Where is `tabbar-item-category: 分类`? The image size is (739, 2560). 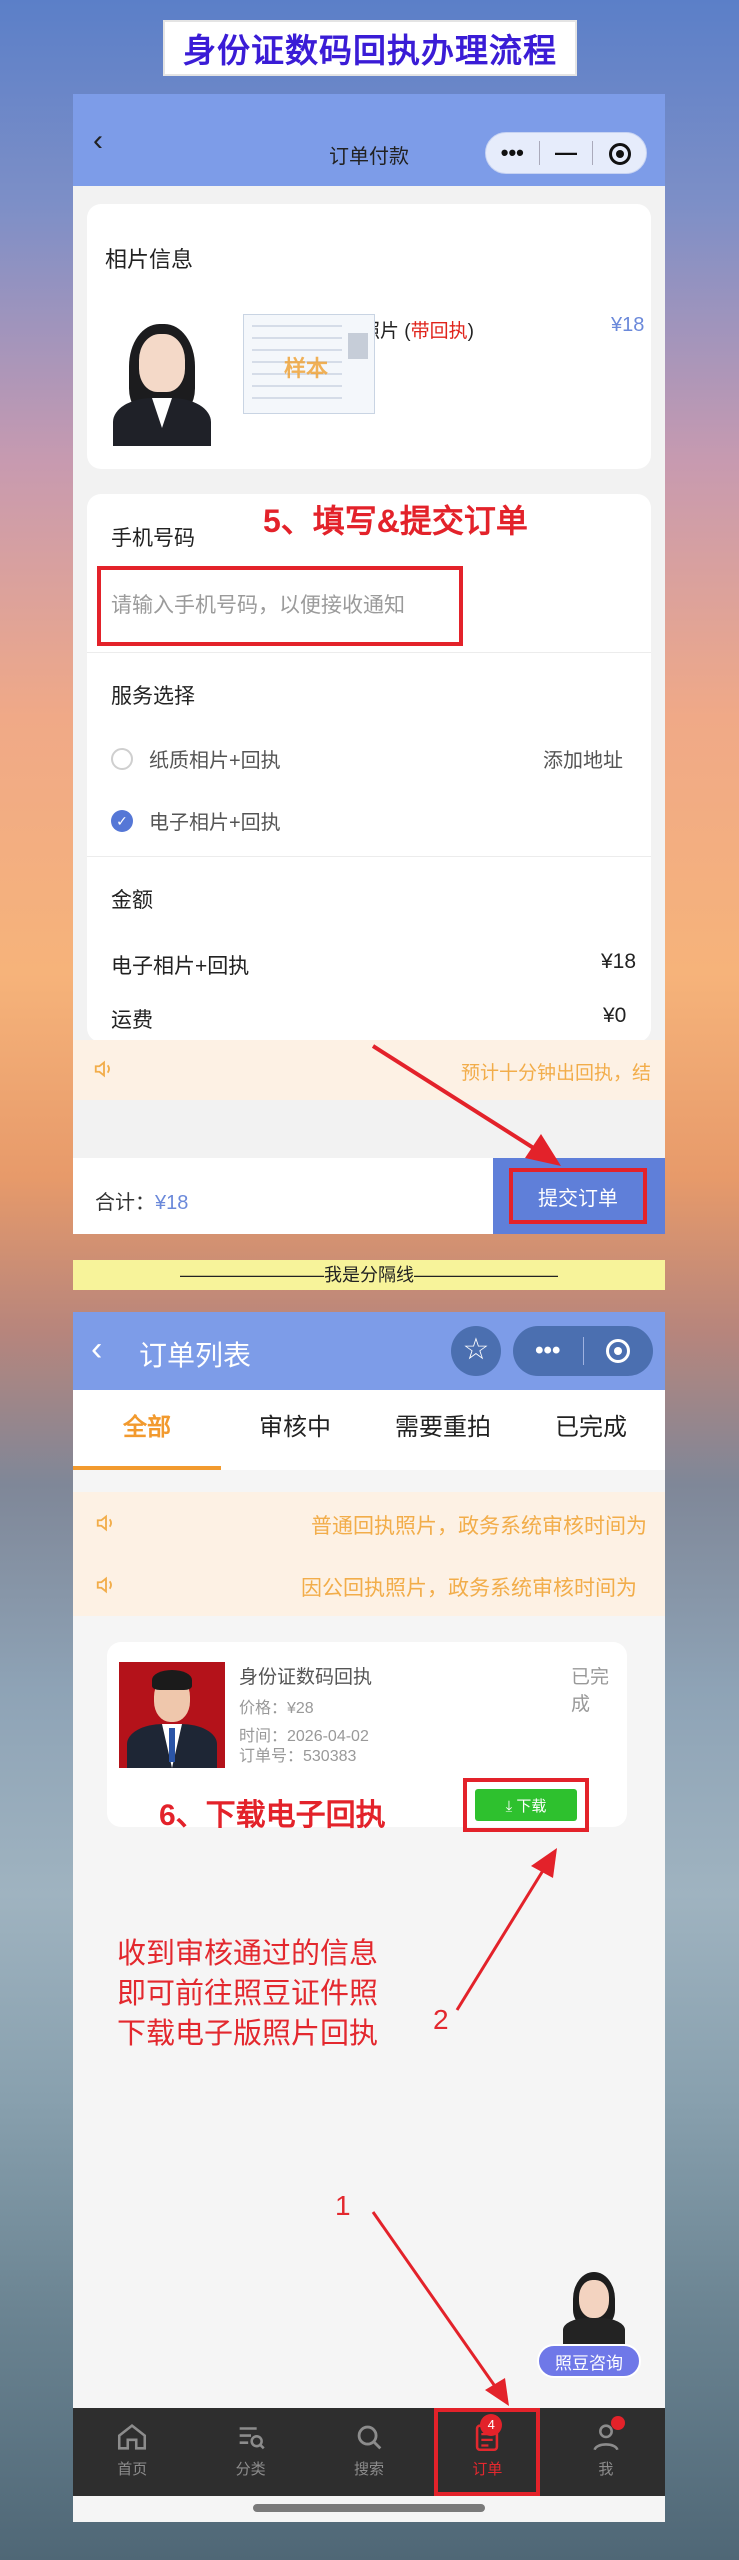
tabbar-item-category: 分类 is located at coordinates (250, 2452).